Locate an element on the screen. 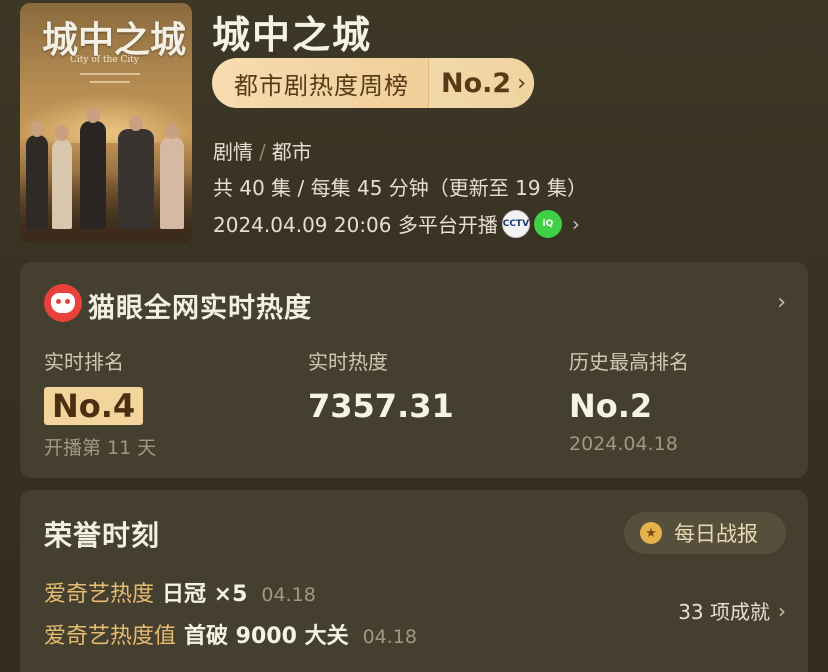 This screenshot has height=672, width=828. honor-achievement: 日冠 ×5 is located at coordinates (205, 594).